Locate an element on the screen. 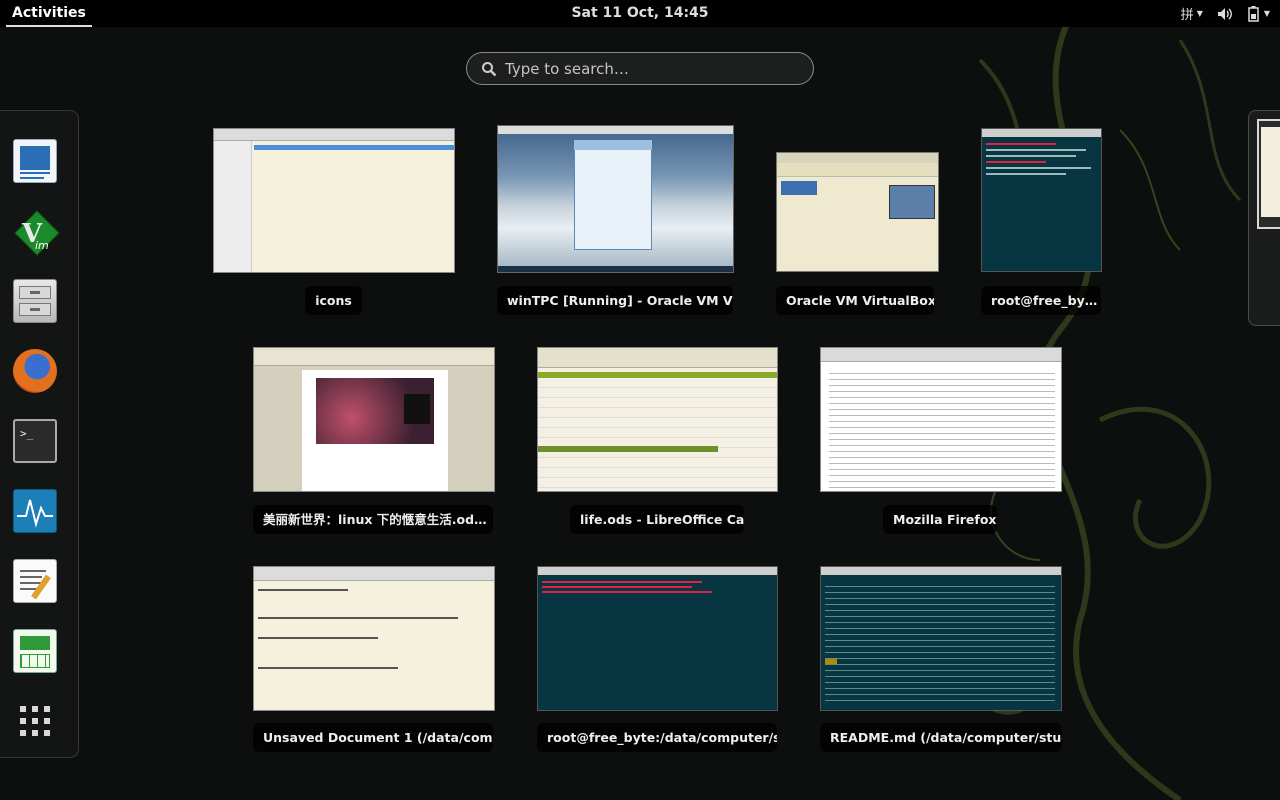 The image size is (1280, 800). show-applications-button is located at coordinates (35, 721).